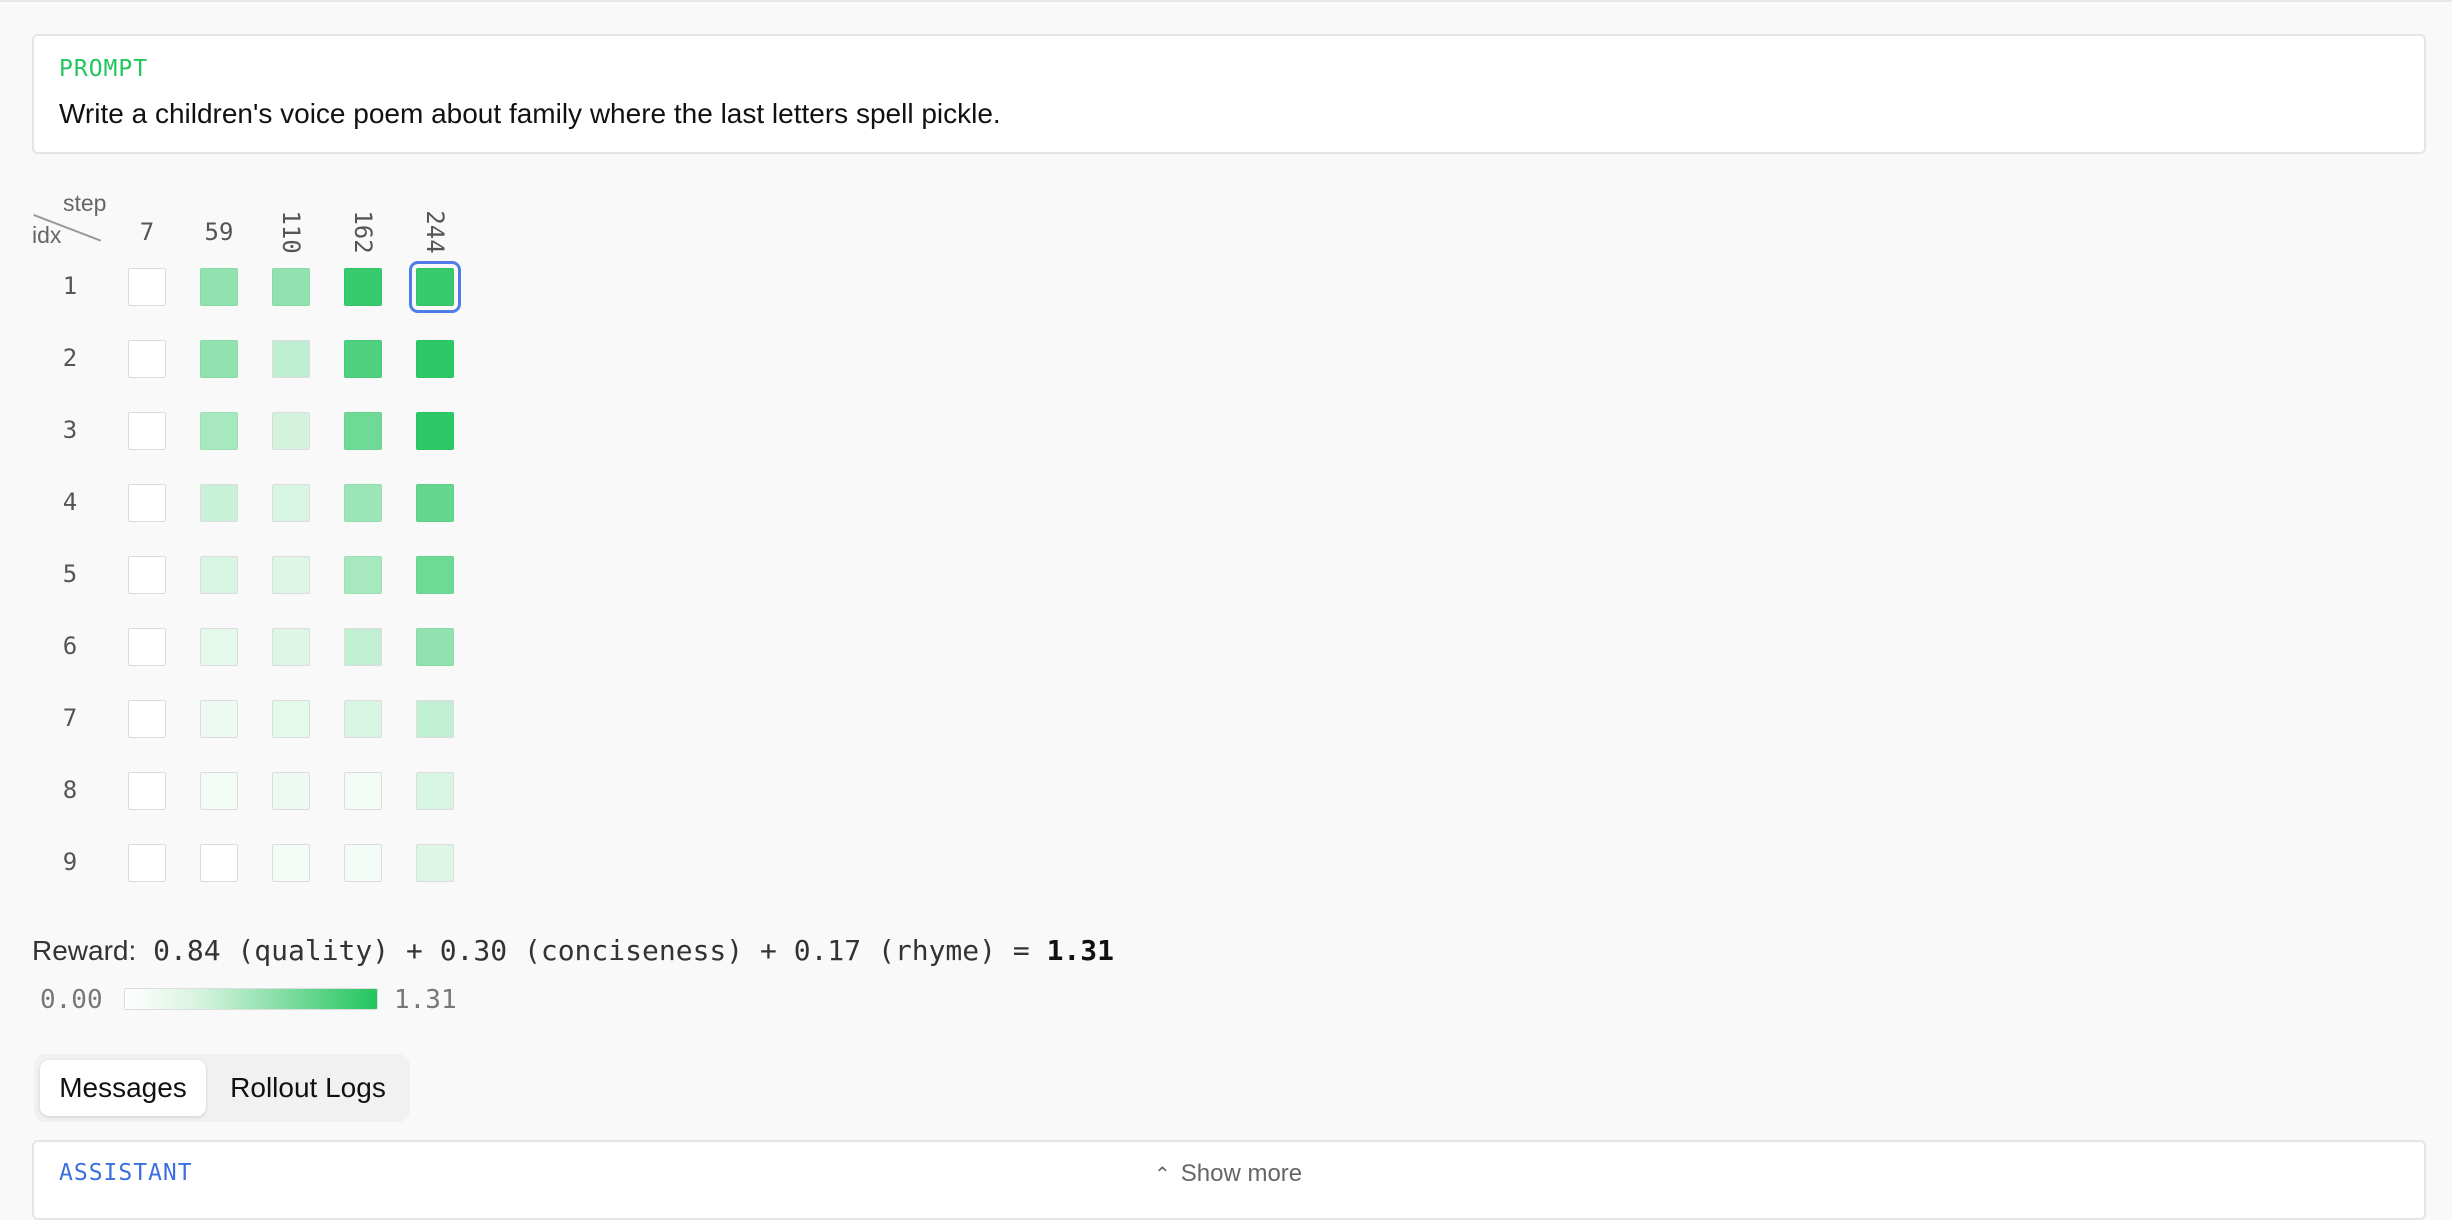  What do you see at coordinates (123, 1088) in the screenshot?
I see `tab-messages: Messages` at bounding box center [123, 1088].